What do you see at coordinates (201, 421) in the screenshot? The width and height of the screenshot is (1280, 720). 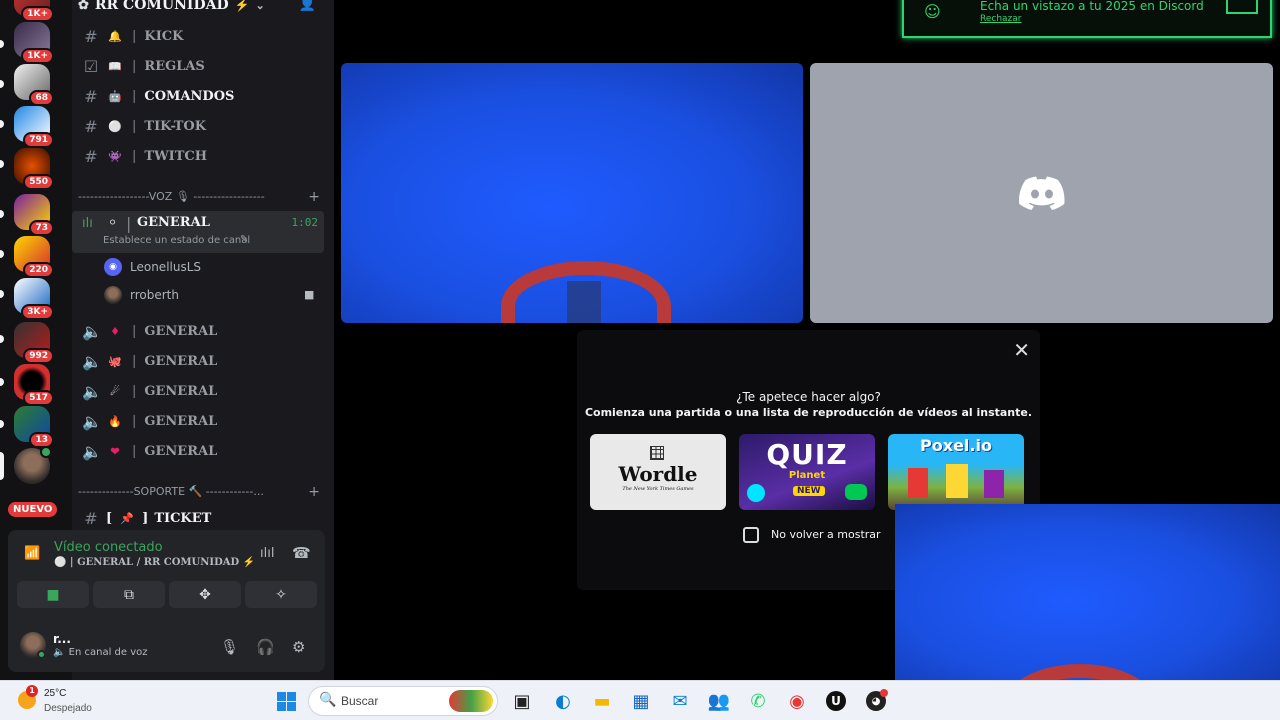 I see `voice-channel: 🔈 🔥 | GENERAL` at bounding box center [201, 421].